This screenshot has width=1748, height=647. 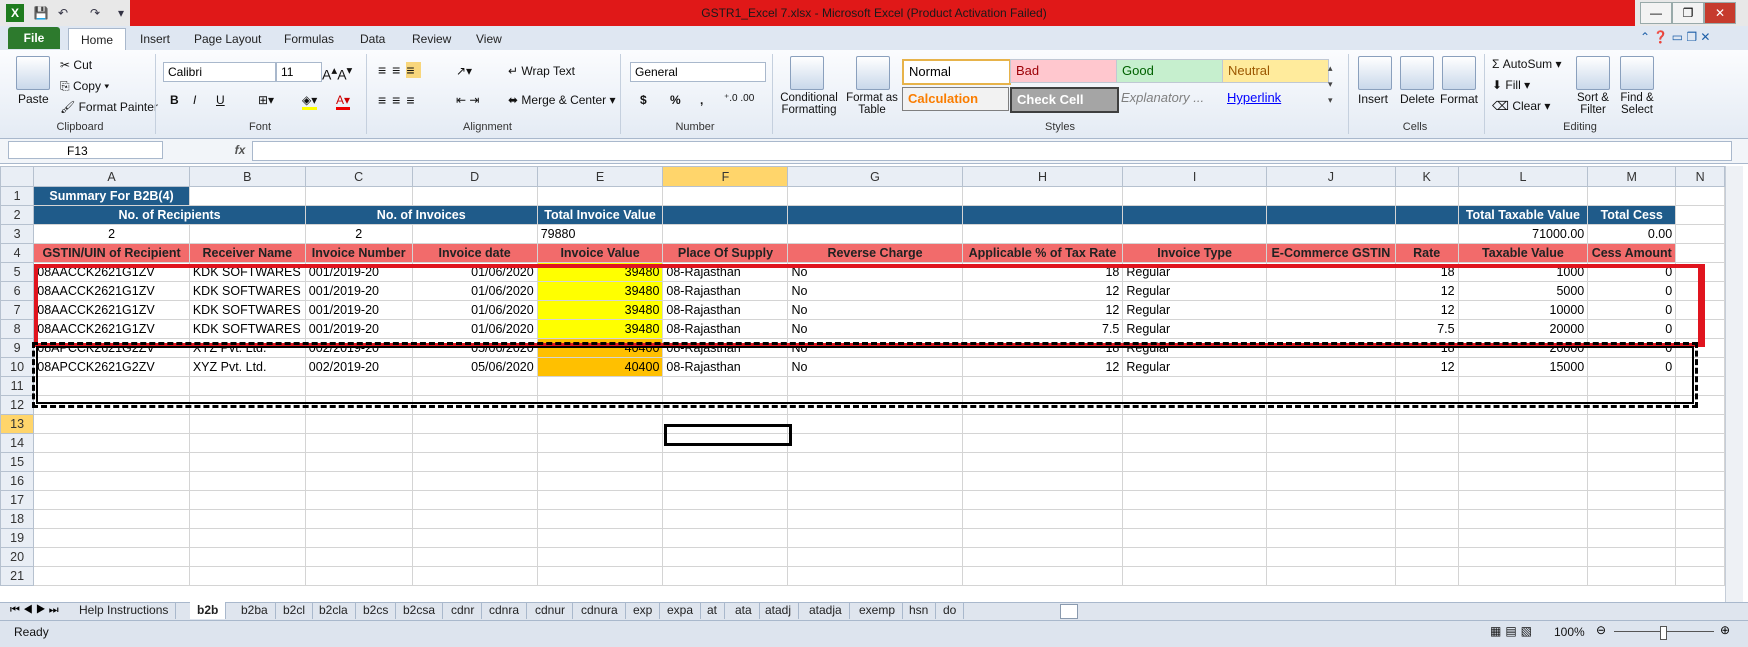 I want to click on underline-button: U, so click(x=220, y=100).